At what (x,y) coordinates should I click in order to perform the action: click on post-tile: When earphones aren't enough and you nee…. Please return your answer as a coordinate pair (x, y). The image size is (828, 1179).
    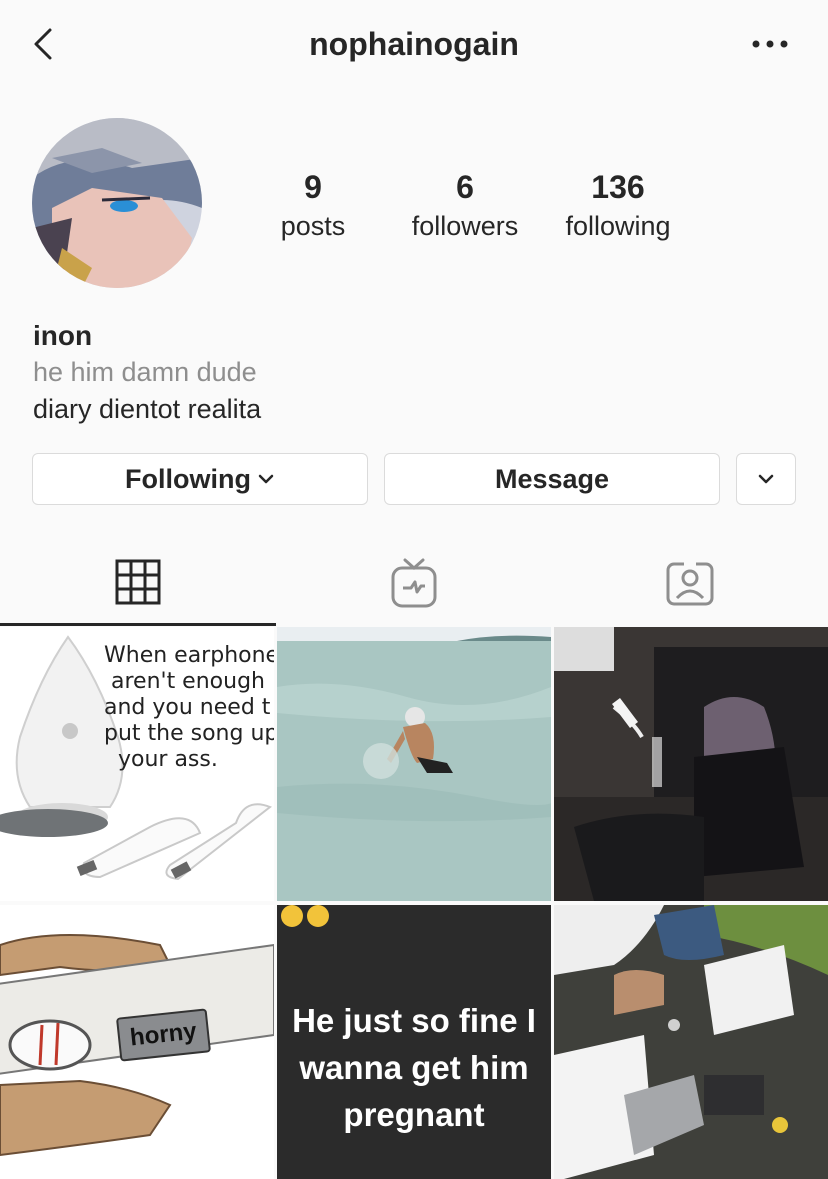
    Looking at the image, I should click on (137, 764).